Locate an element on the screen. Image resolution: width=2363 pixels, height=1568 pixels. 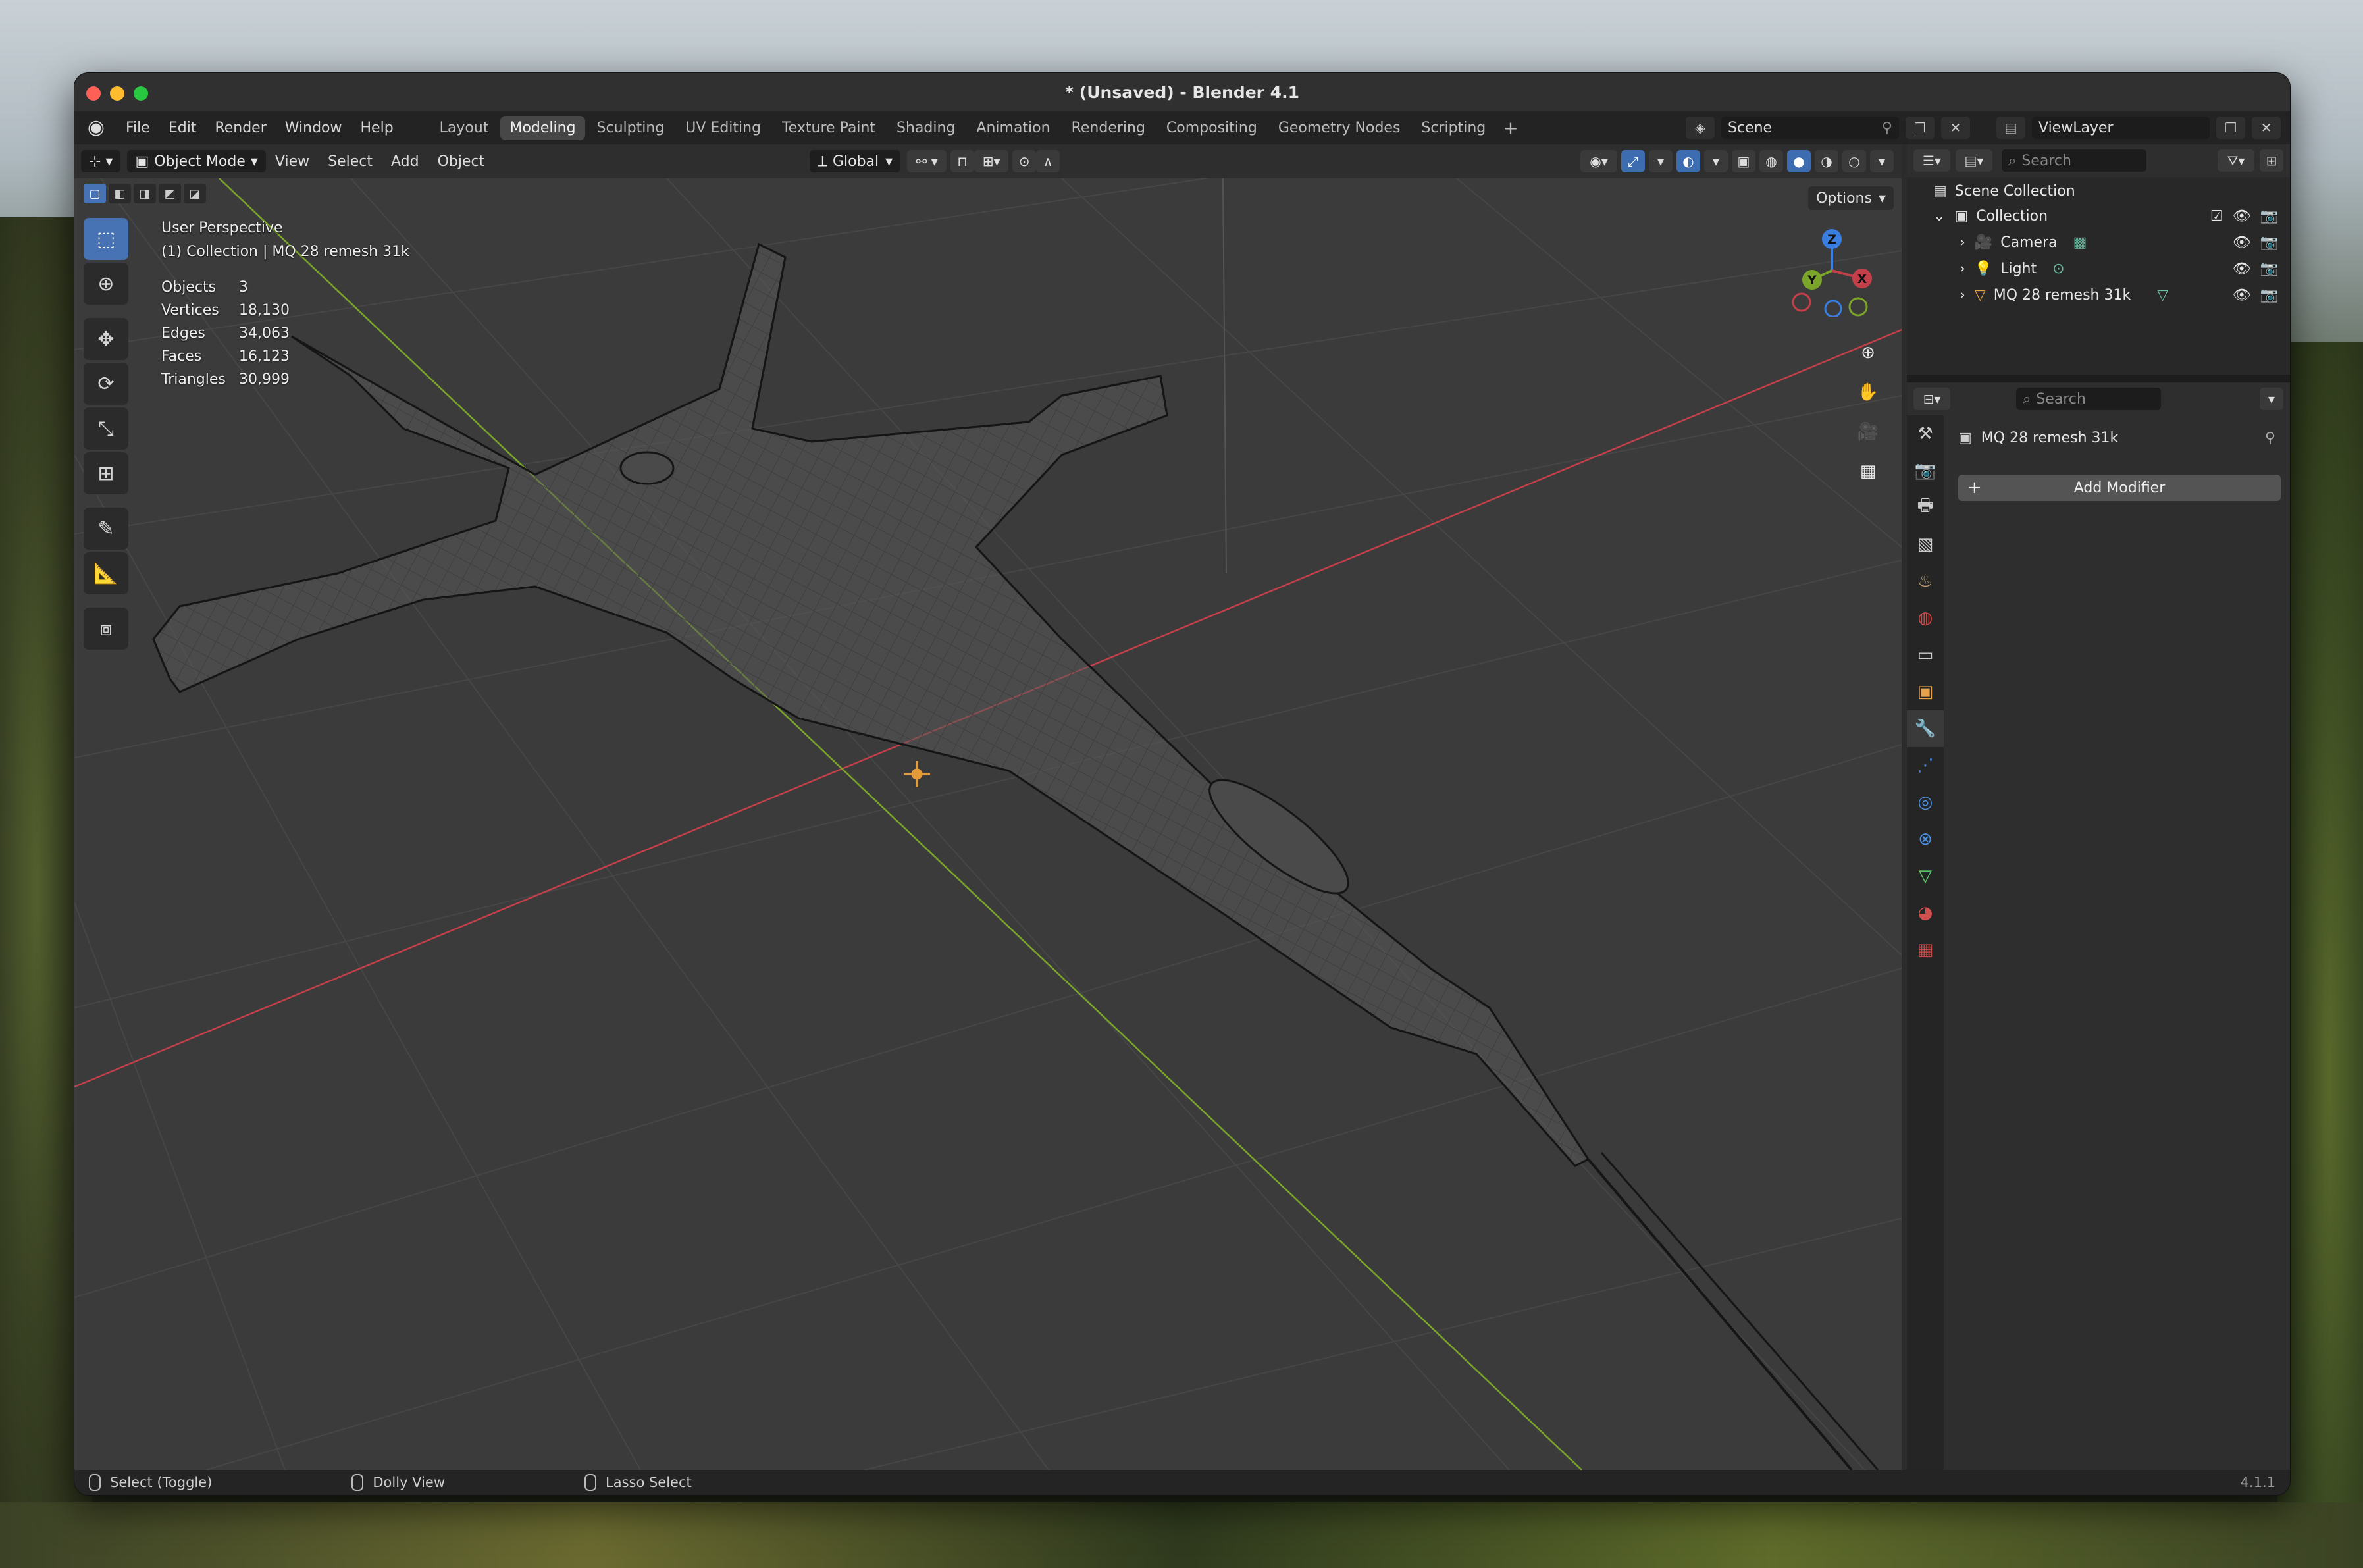
display-mode-icon: ▤▾ is located at coordinates (1974, 160).